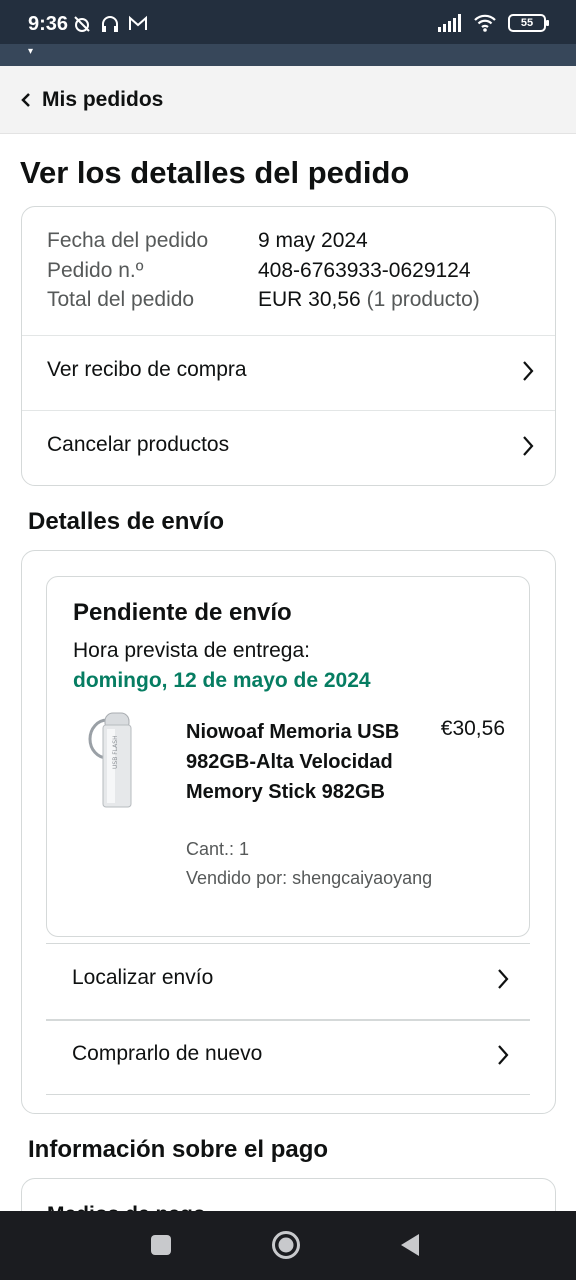 This screenshot has width=576, height=1280. I want to click on buy-again-link: Comprarlo de nuevo, so click(288, 1057).